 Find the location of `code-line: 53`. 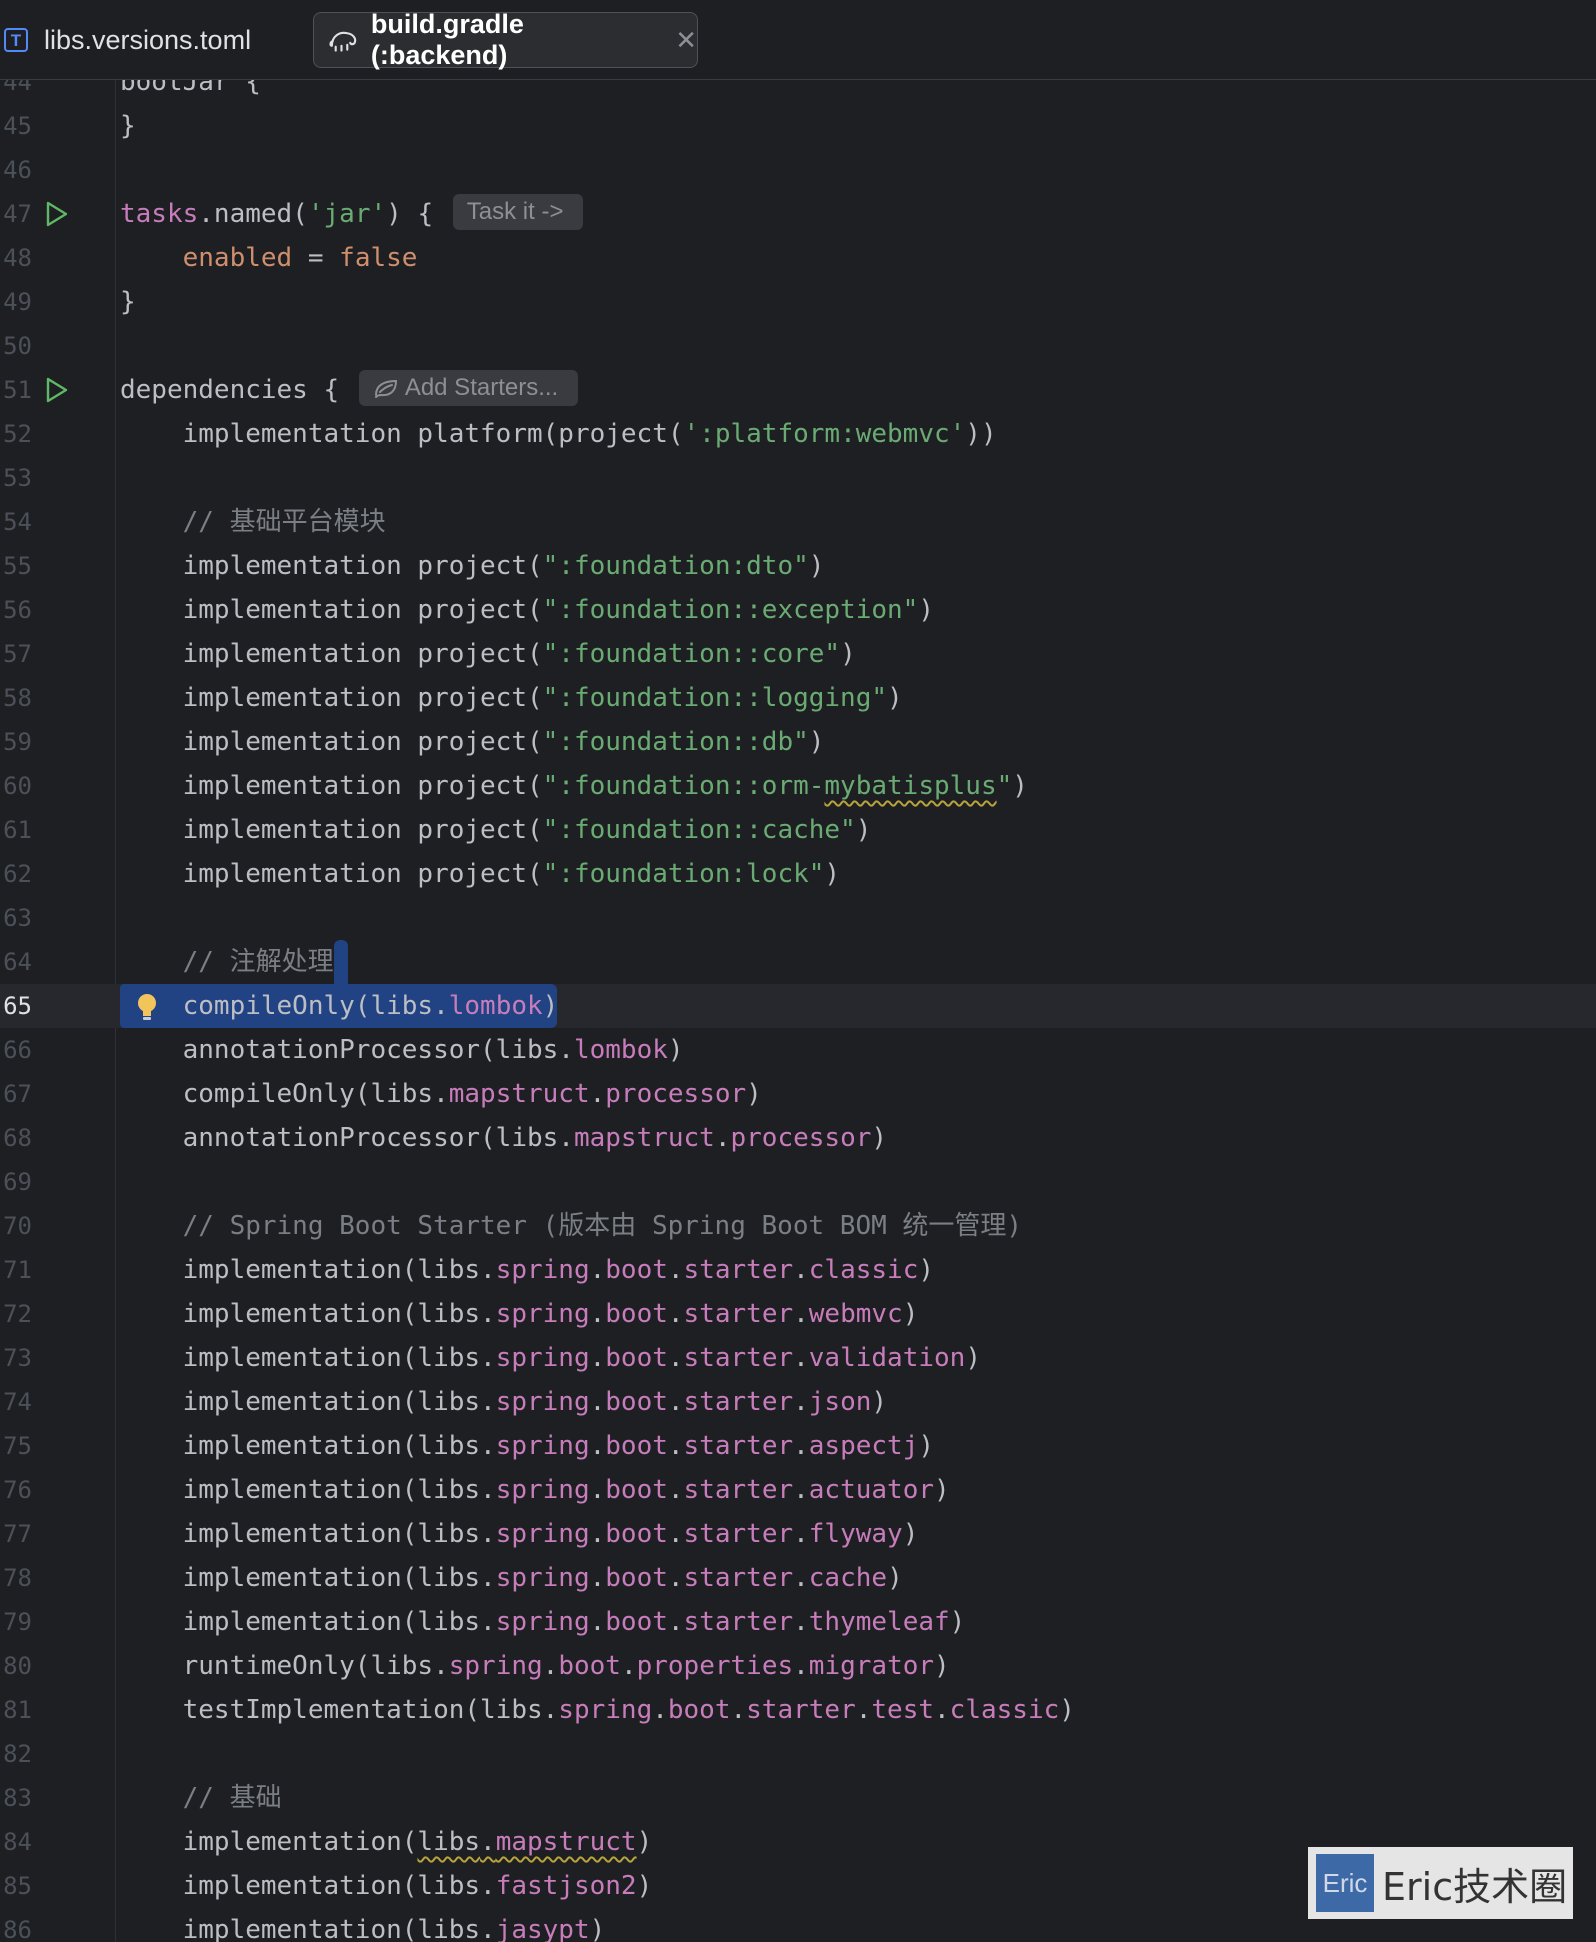

code-line: 53 is located at coordinates (798, 478).